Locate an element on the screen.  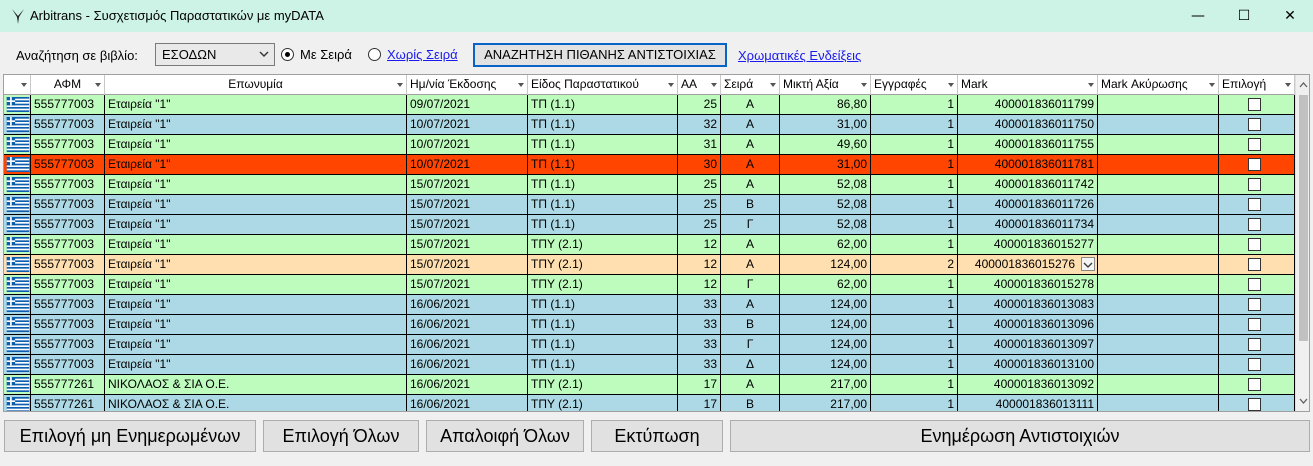
vertical-scrollbar is located at coordinates (1302, 243).